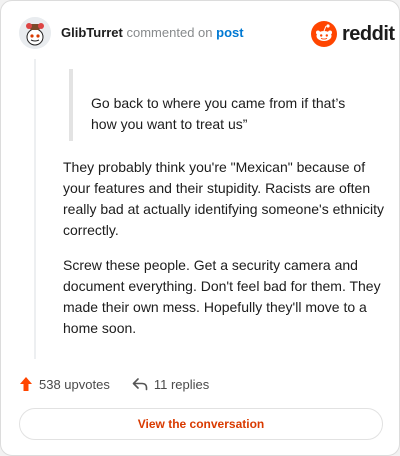 The height and width of the screenshot is (456, 400). I want to click on replies-button: 11 replies, so click(170, 384).